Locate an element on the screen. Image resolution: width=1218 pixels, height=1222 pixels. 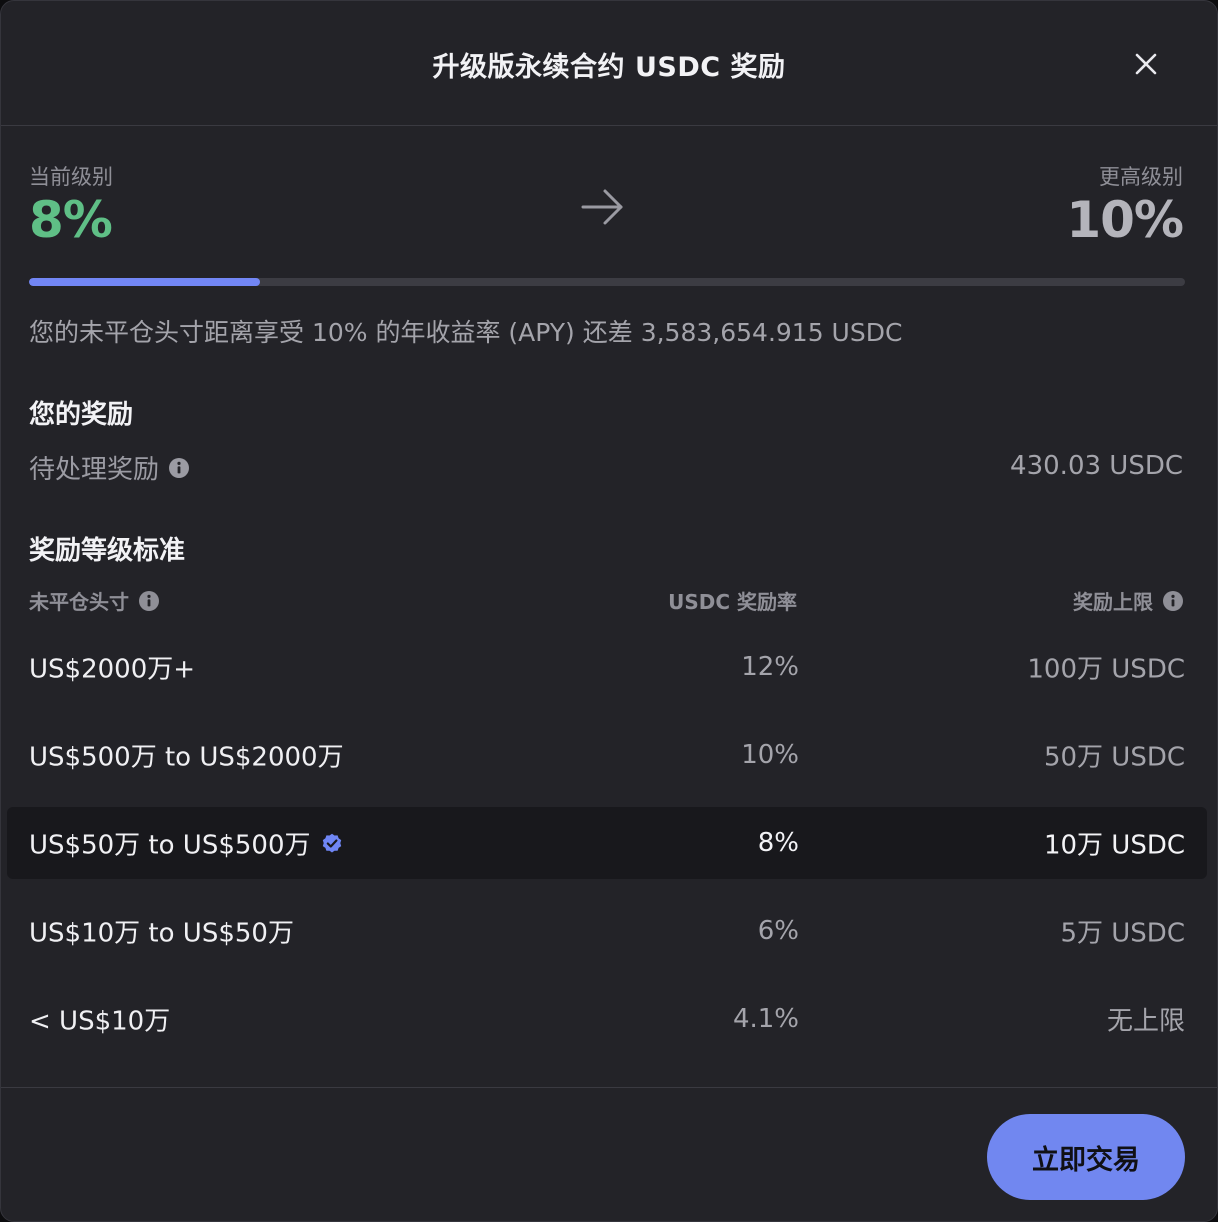
close-button is located at coordinates (1146, 64).